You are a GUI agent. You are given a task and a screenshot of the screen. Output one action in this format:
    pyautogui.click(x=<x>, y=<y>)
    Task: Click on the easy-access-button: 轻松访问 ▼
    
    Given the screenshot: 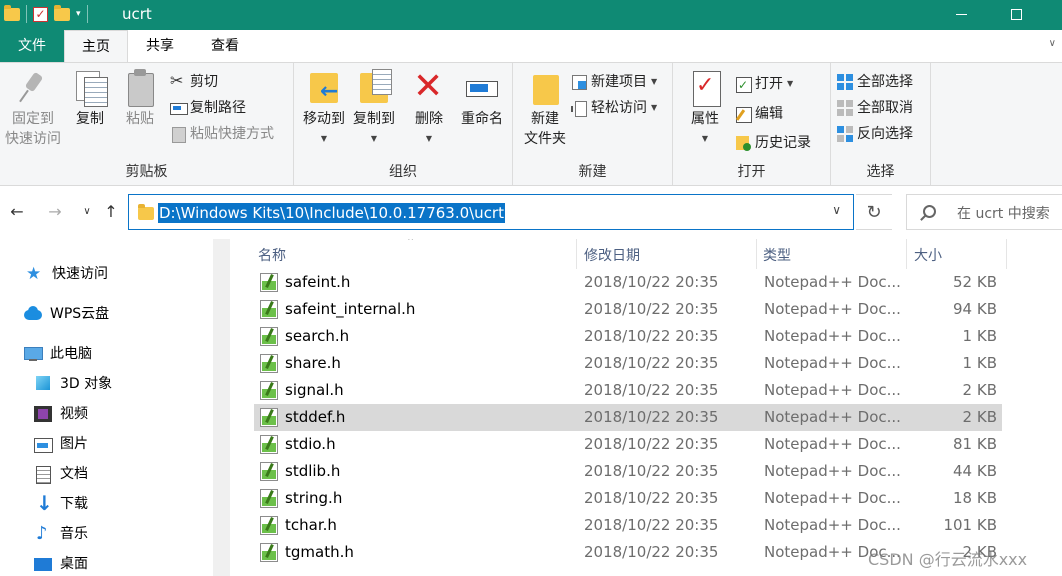 What is the action you would take?
    pyautogui.click(x=614, y=108)
    